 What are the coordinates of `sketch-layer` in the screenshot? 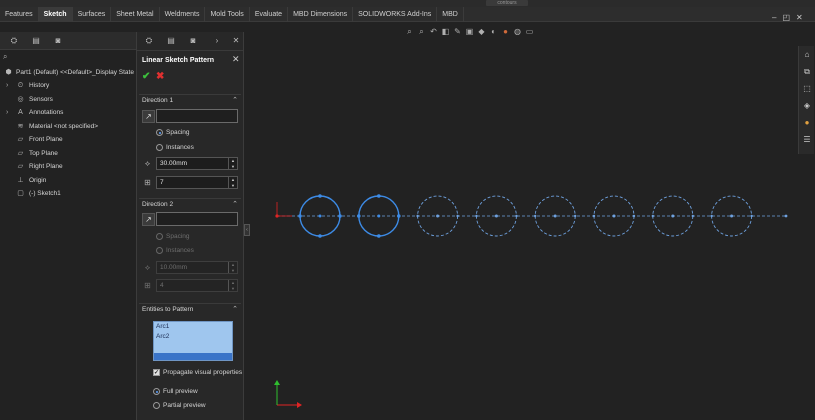 It's located at (531, 216).